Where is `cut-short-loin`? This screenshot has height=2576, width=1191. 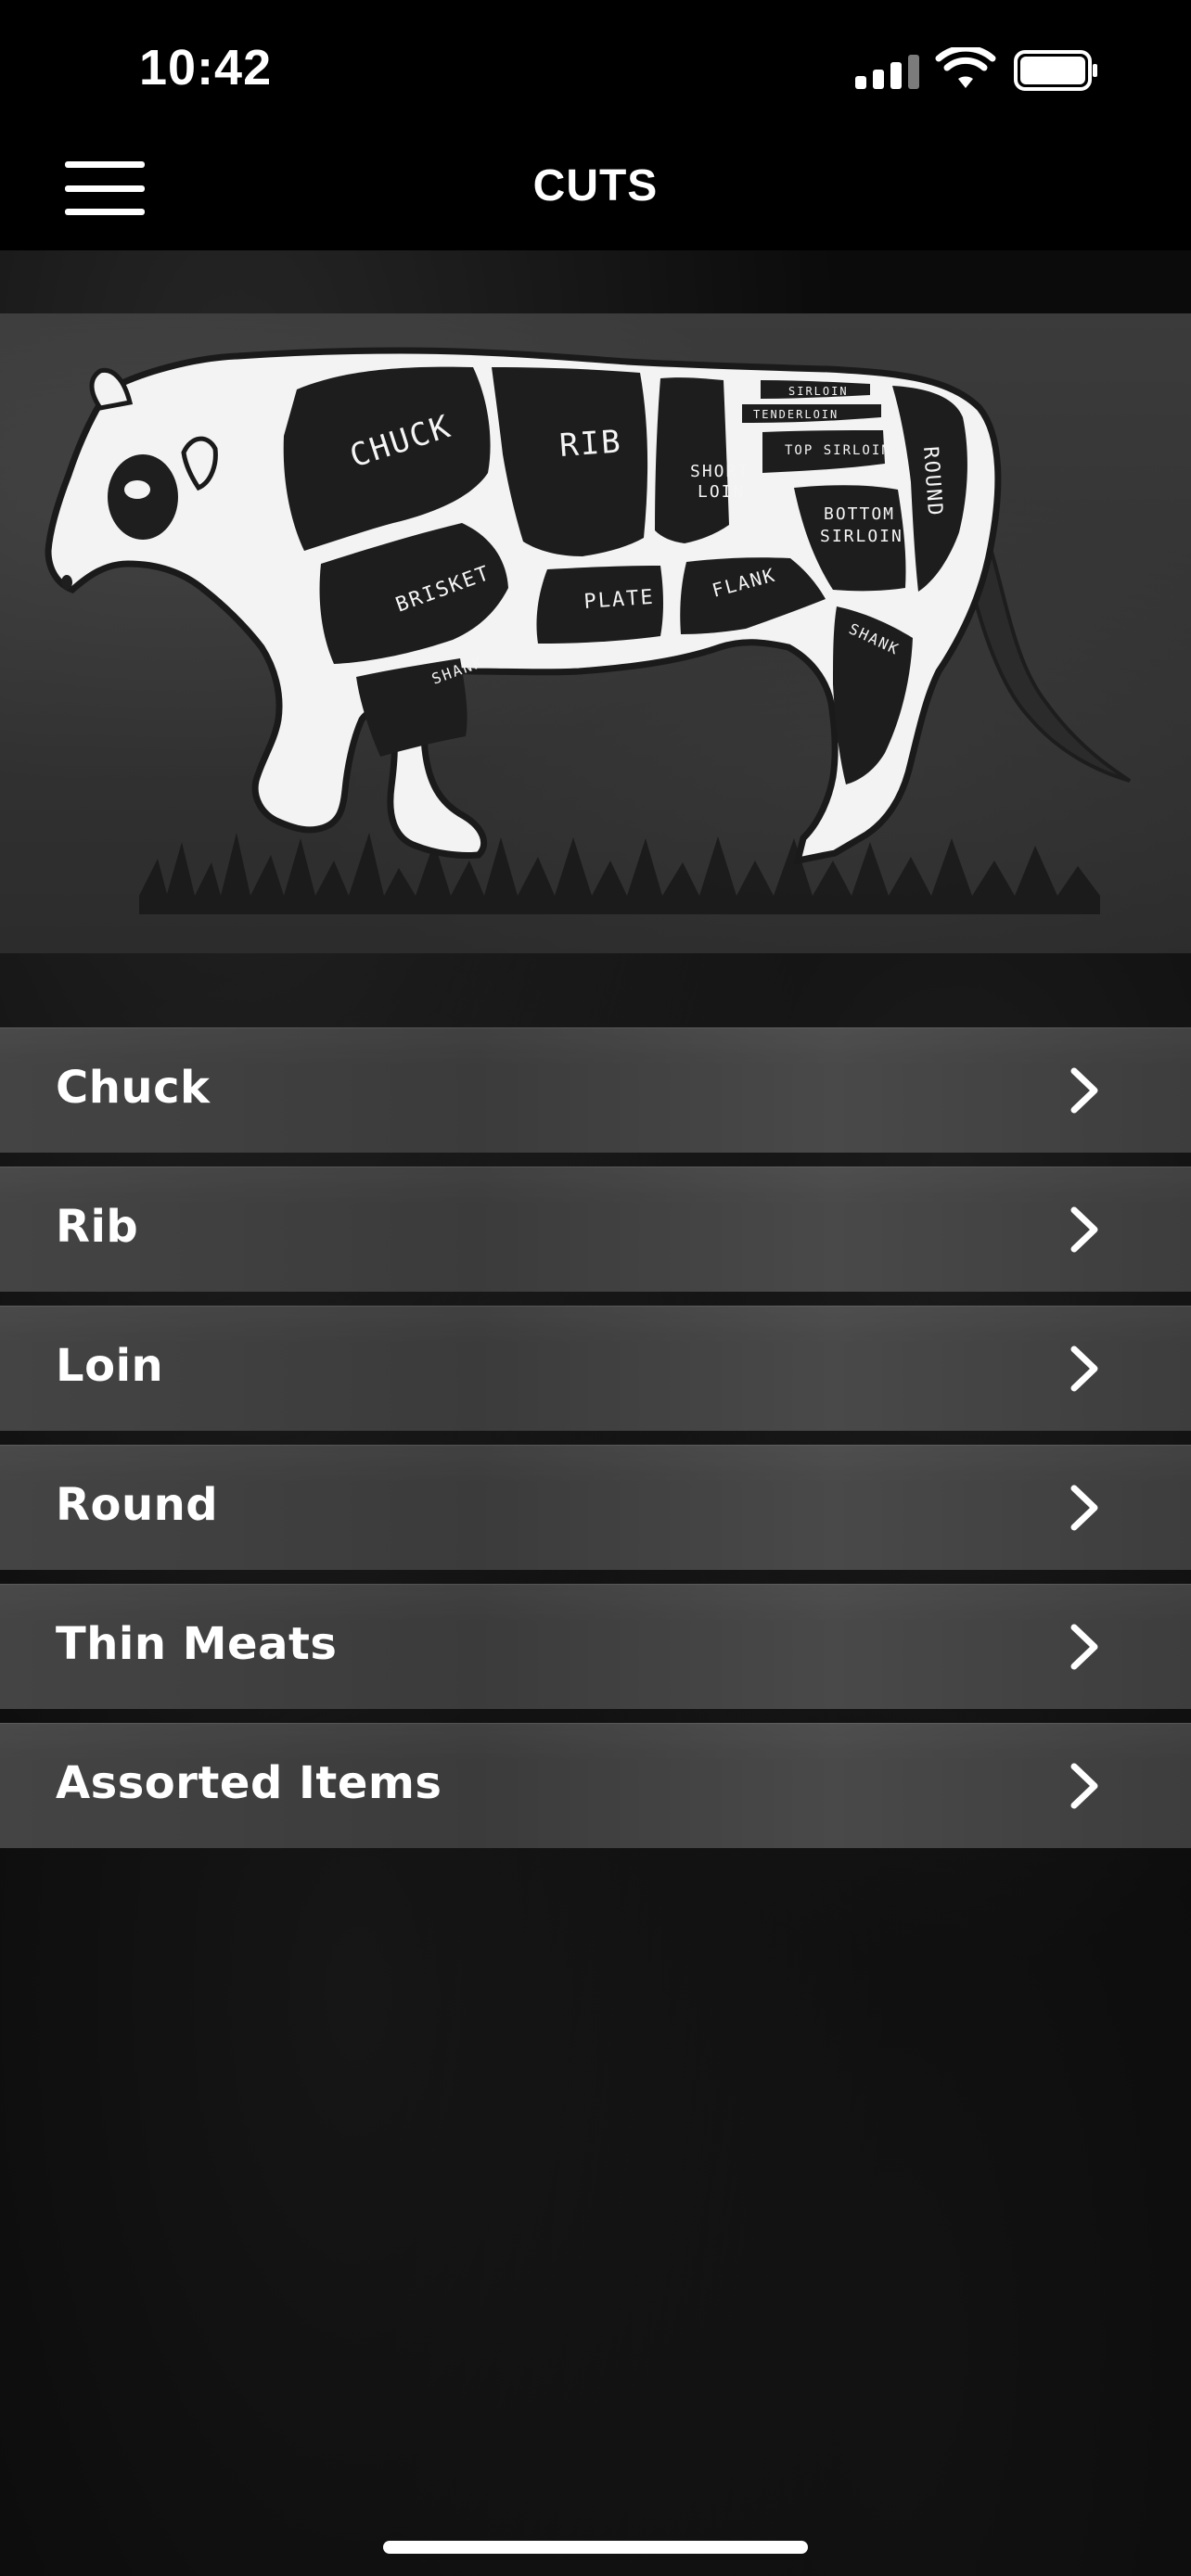
cut-short-loin is located at coordinates (692, 460).